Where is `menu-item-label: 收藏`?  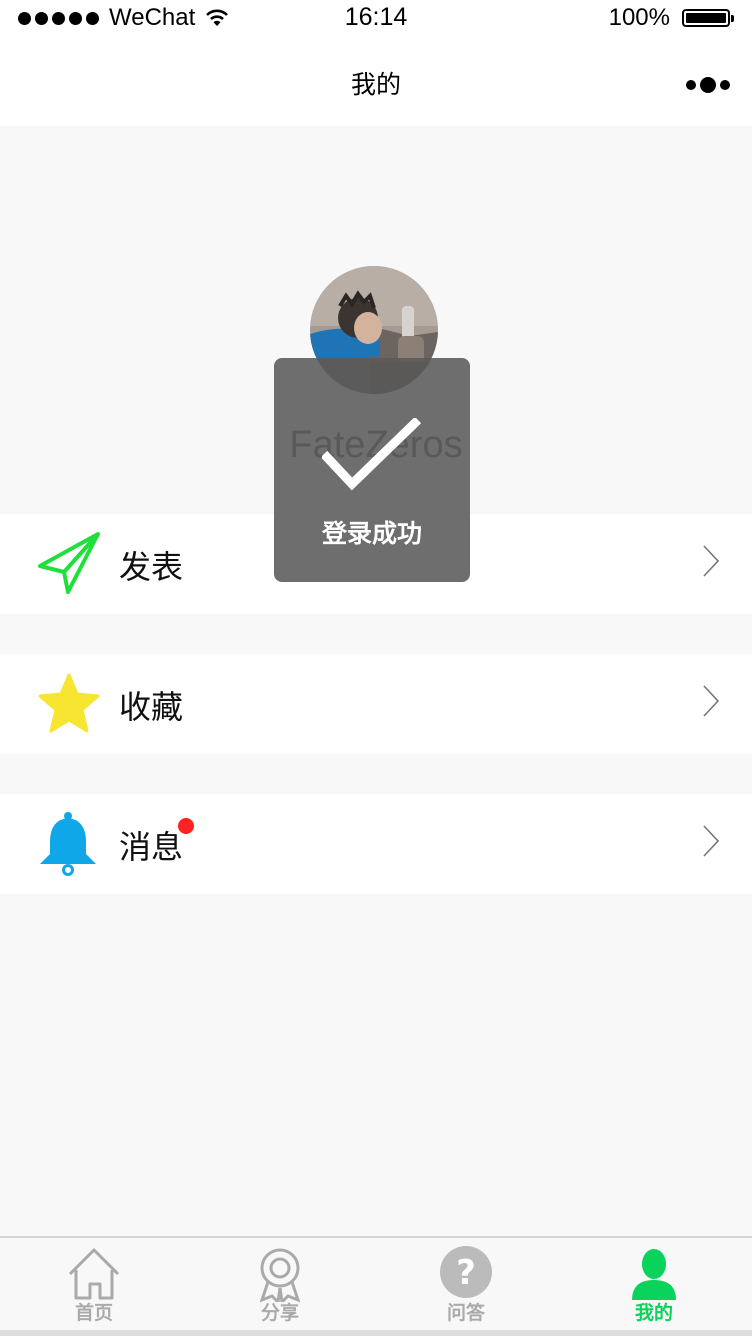
menu-item-label: 收藏 is located at coordinates (151, 707).